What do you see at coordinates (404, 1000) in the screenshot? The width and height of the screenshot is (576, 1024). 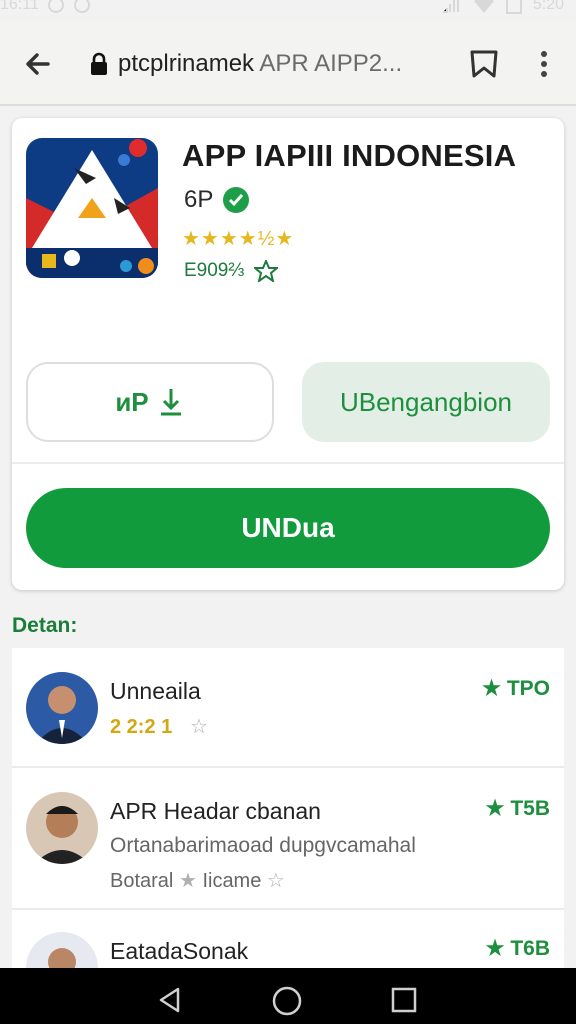 I see `nav-recent-icon` at bounding box center [404, 1000].